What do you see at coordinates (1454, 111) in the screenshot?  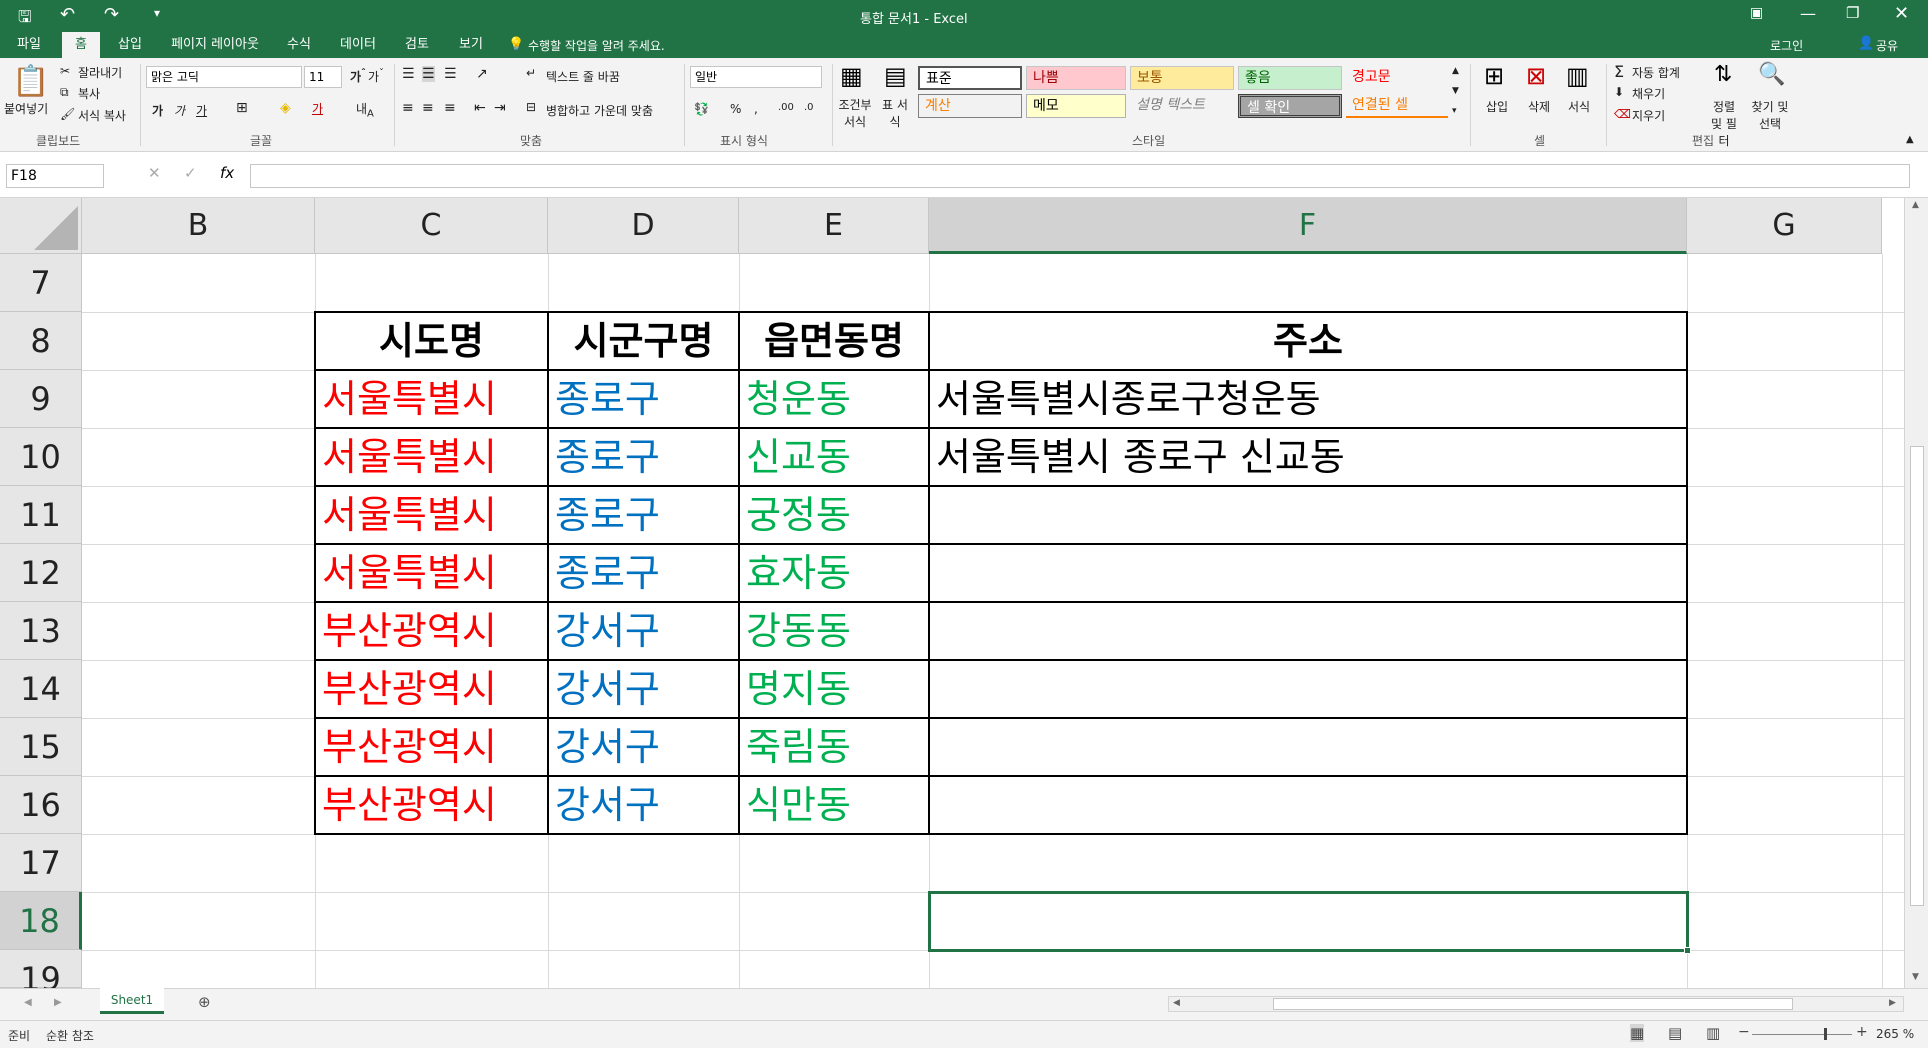 I see `styles-more-icon: ▾` at bounding box center [1454, 111].